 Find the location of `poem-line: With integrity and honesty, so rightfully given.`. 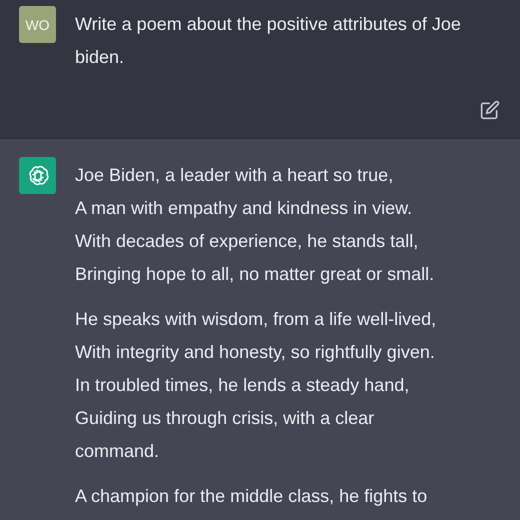

poem-line: With integrity and honesty, so rightfully given. is located at coordinates (255, 352).